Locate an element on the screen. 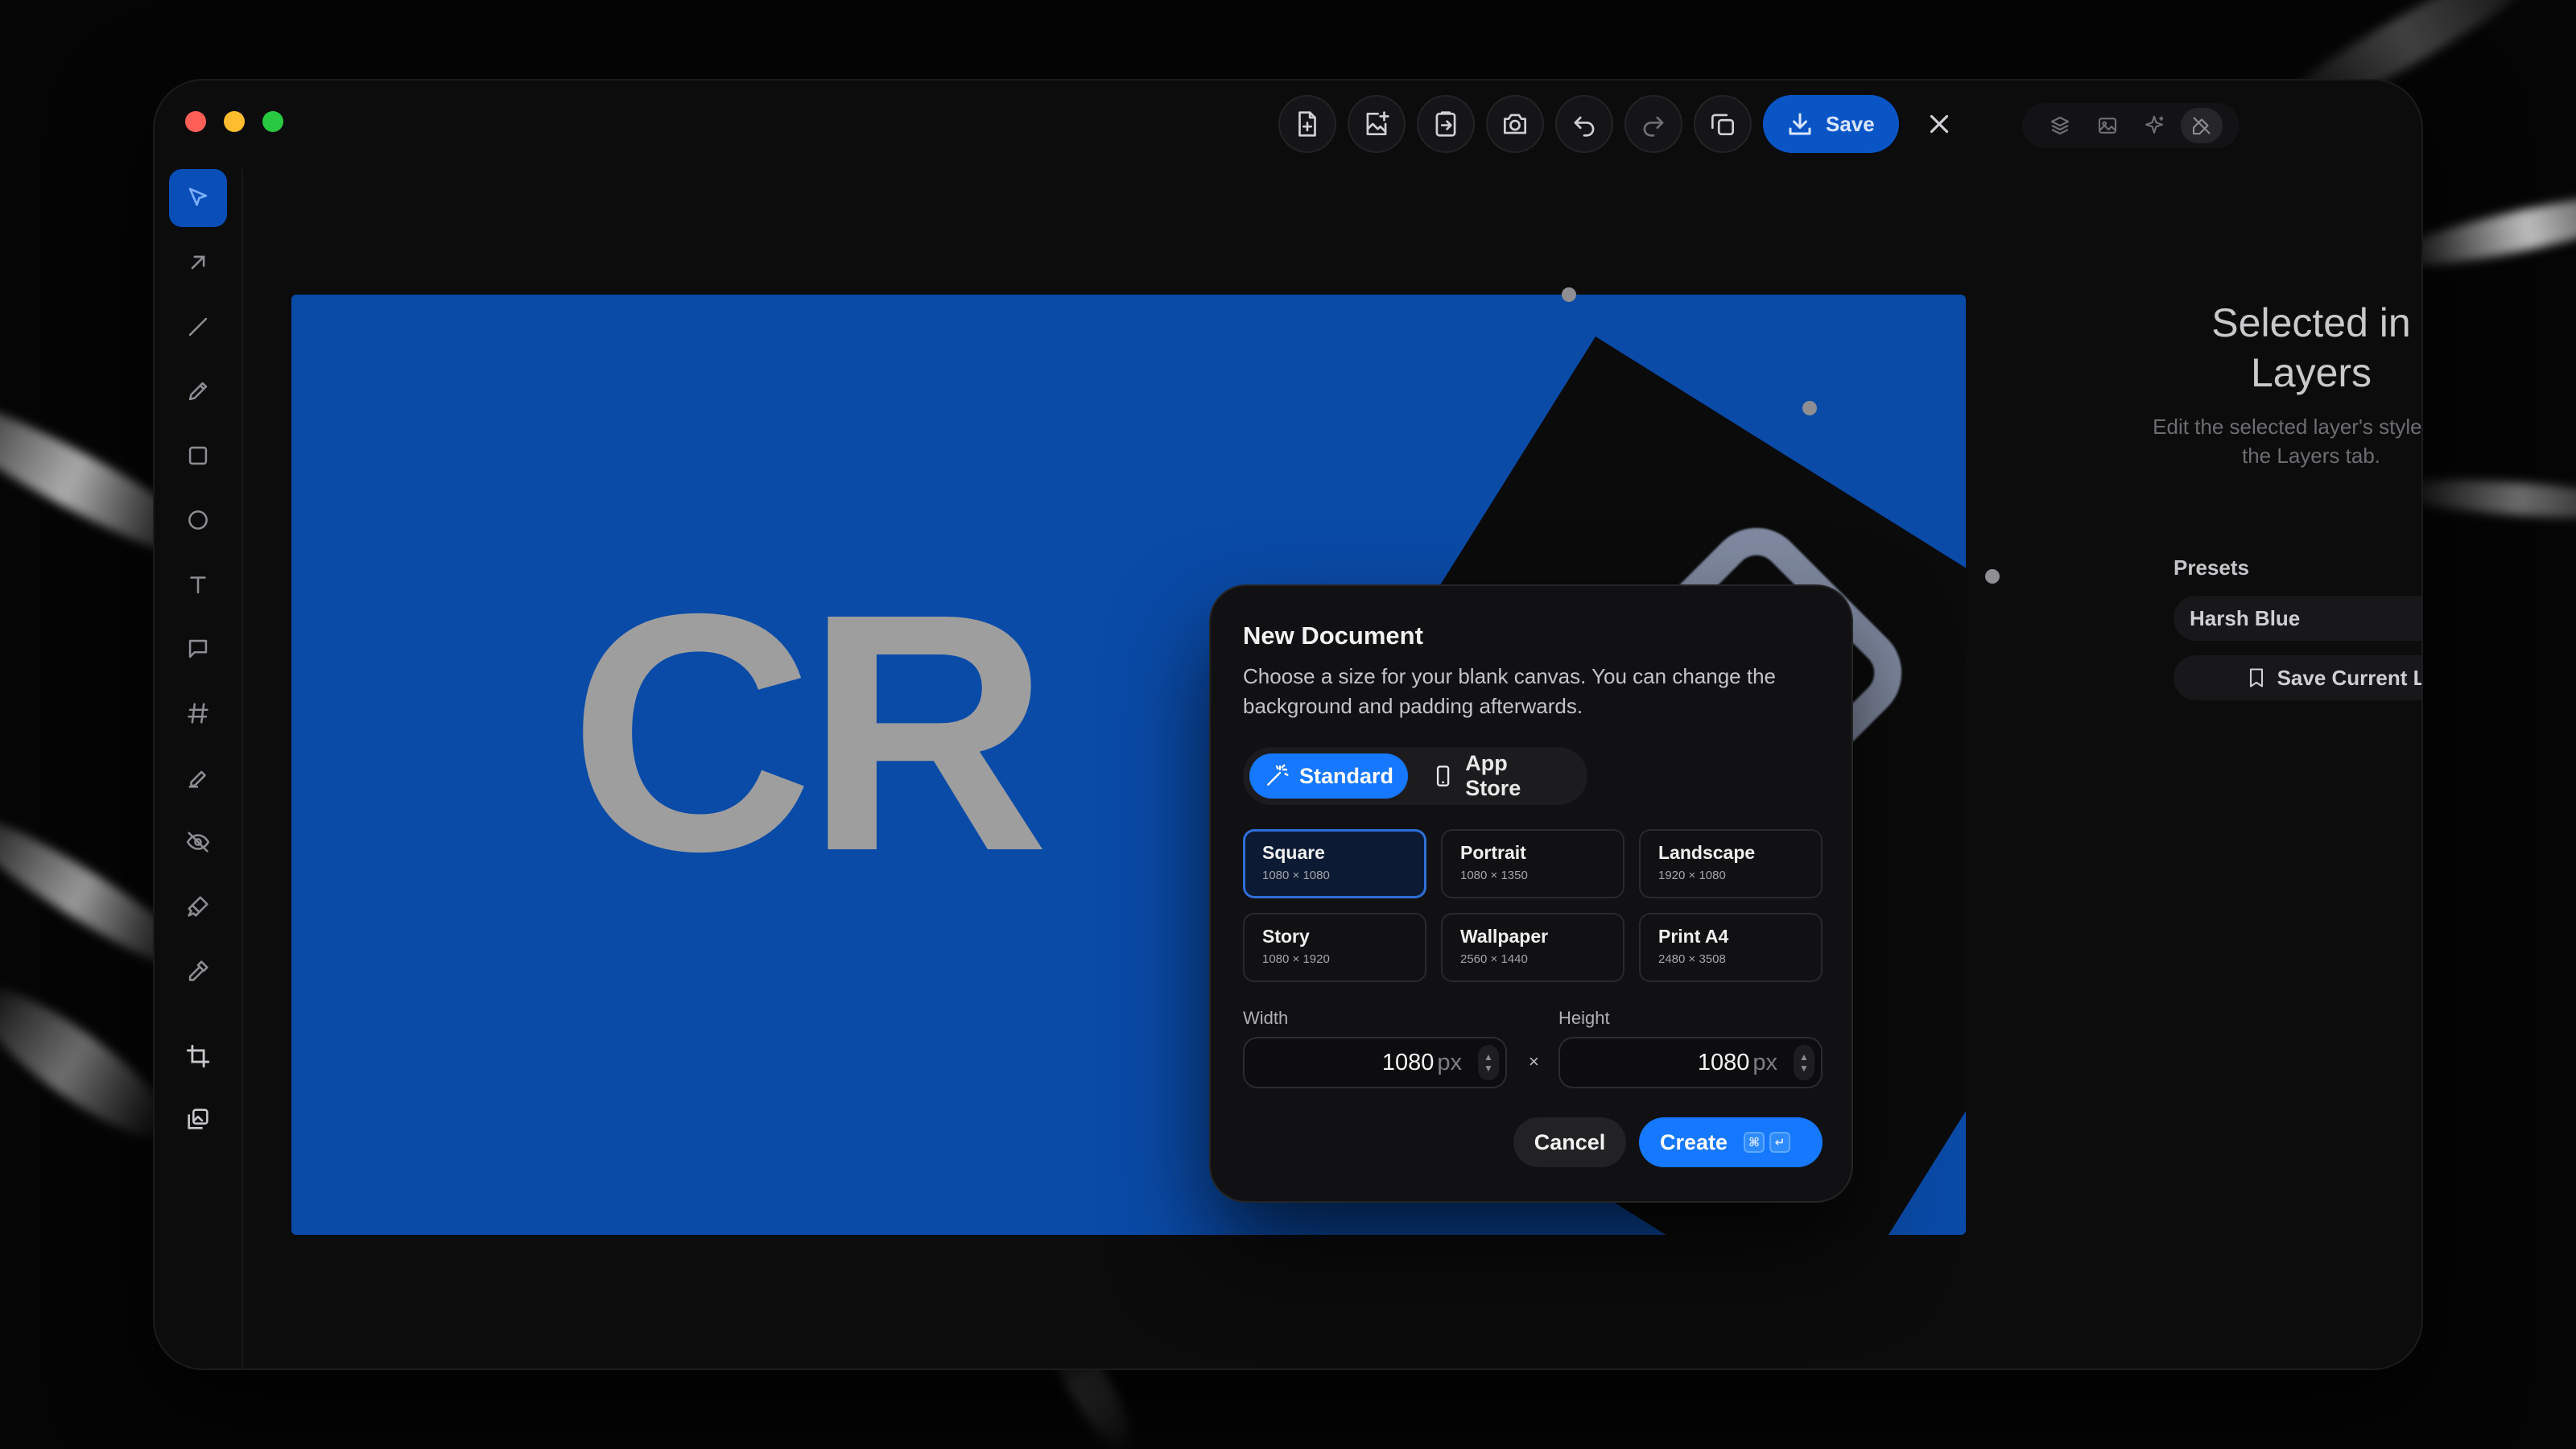 The height and width of the screenshot is (1449, 2576). pencil-icon is located at coordinates (198, 391).